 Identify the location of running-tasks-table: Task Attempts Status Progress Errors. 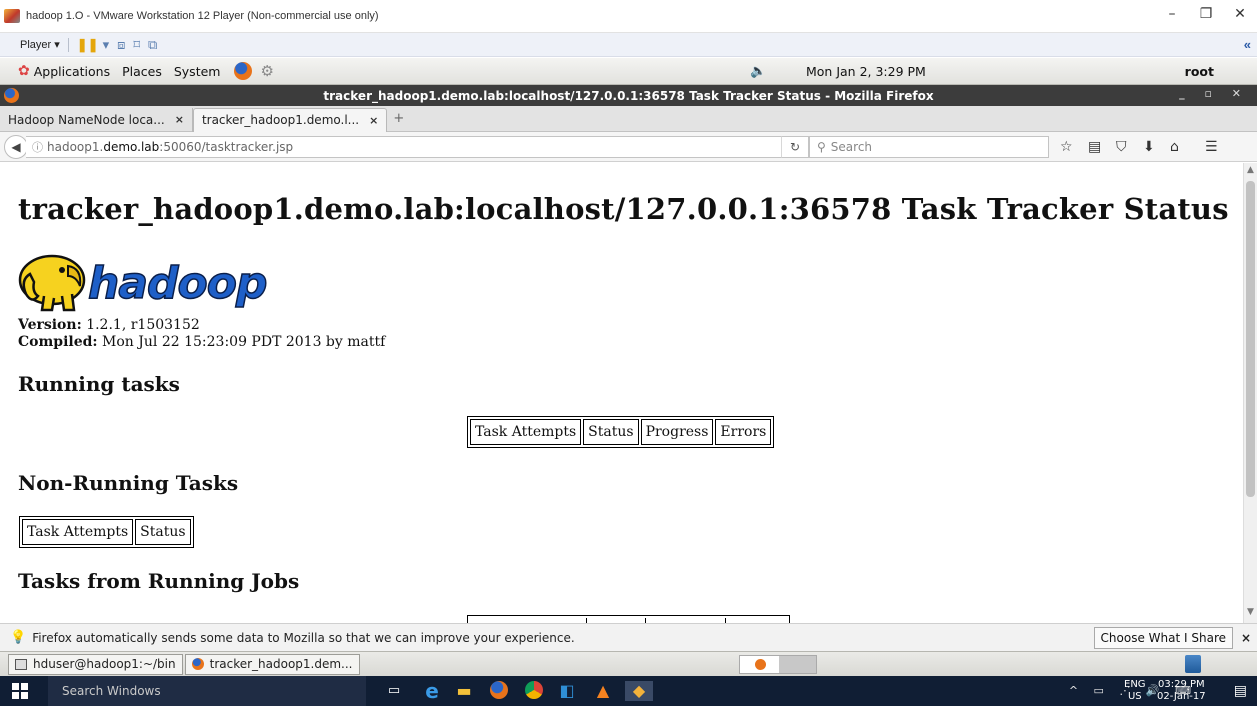
(621, 432).